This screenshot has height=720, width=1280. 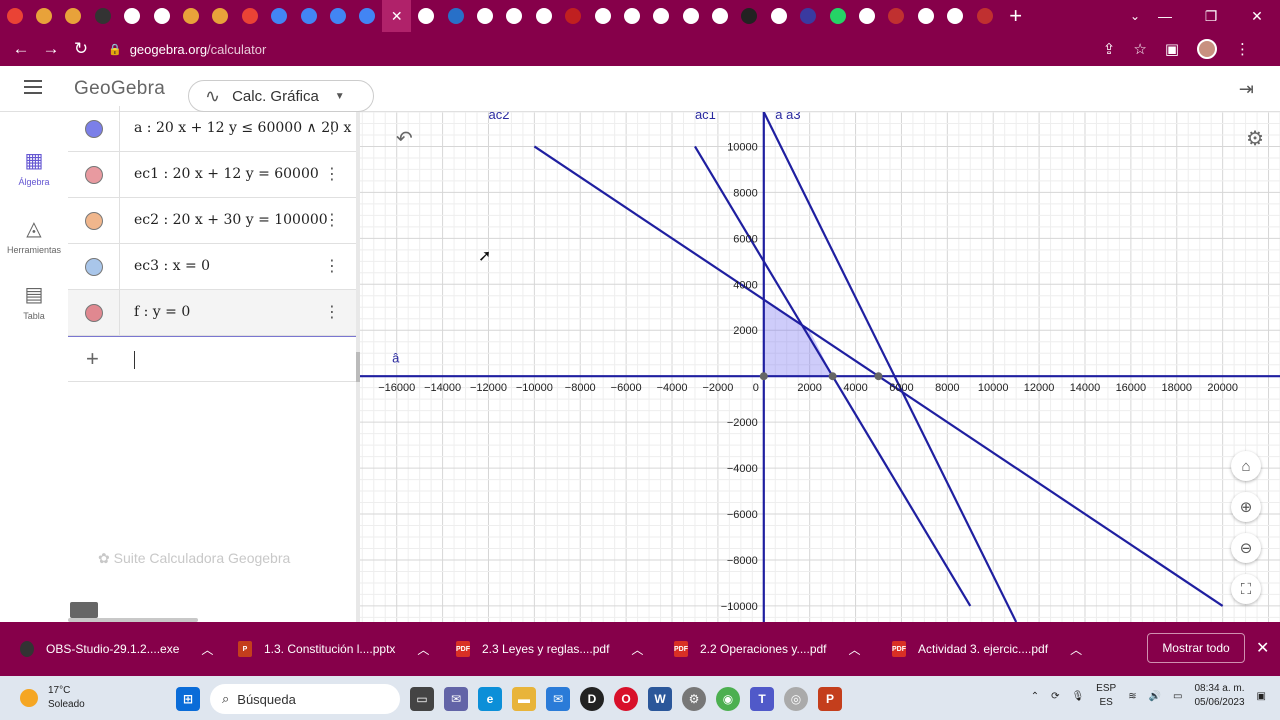 I want to click on url-field: 🔒 geogebra.org/calculator, so click(x=187, y=49).